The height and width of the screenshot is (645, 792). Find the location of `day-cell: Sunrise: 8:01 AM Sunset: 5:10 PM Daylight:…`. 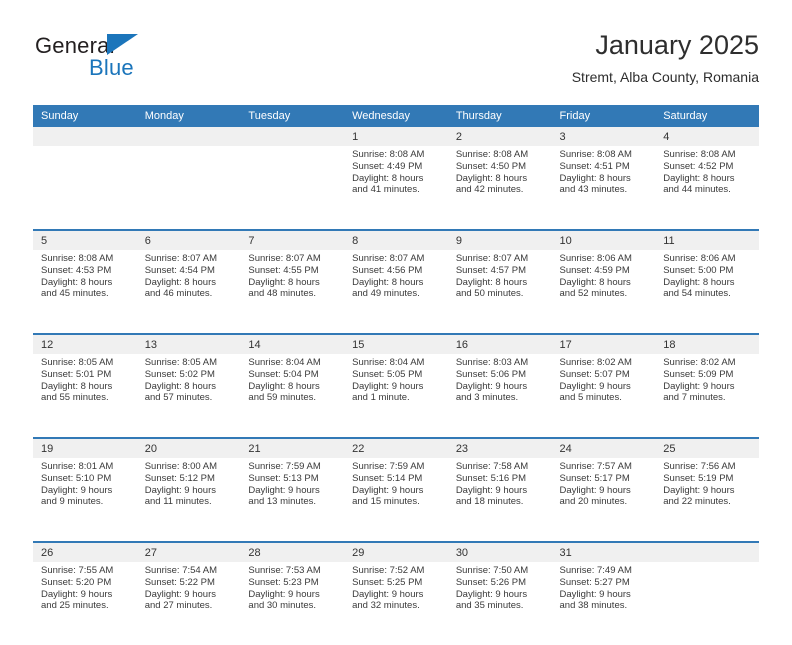

day-cell: Sunrise: 8:01 AM Sunset: 5:10 PM Daylight:… is located at coordinates (85, 500).